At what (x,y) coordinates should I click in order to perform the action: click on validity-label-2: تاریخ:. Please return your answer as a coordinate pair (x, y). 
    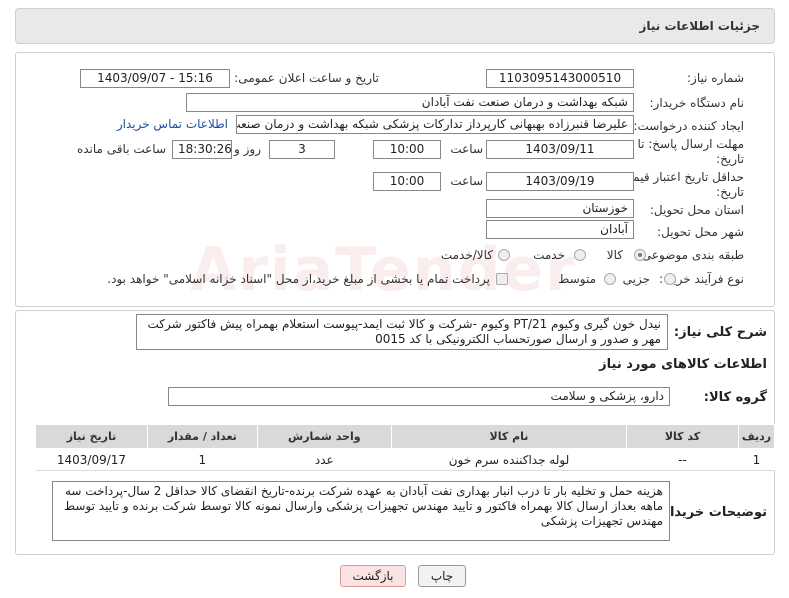
    Looking at the image, I should click on (730, 192).